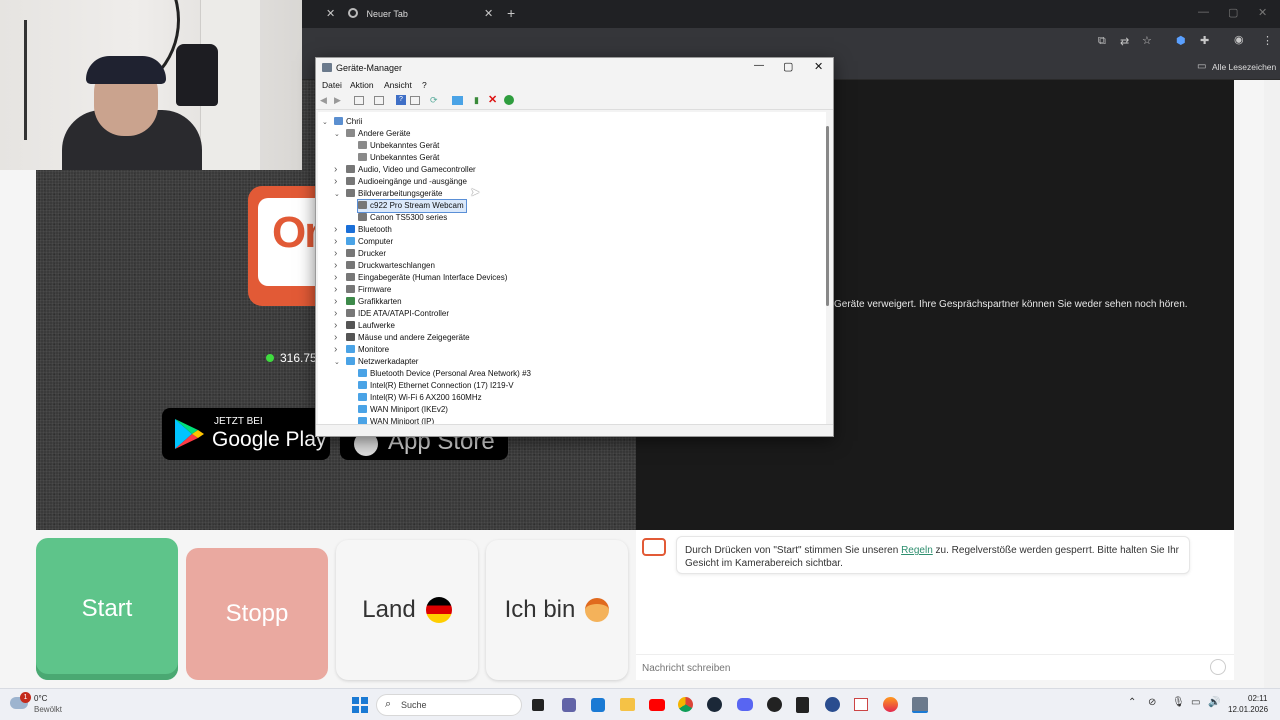 This screenshot has width=1280, height=720. I want to click on firefox-icon, so click(890, 704).